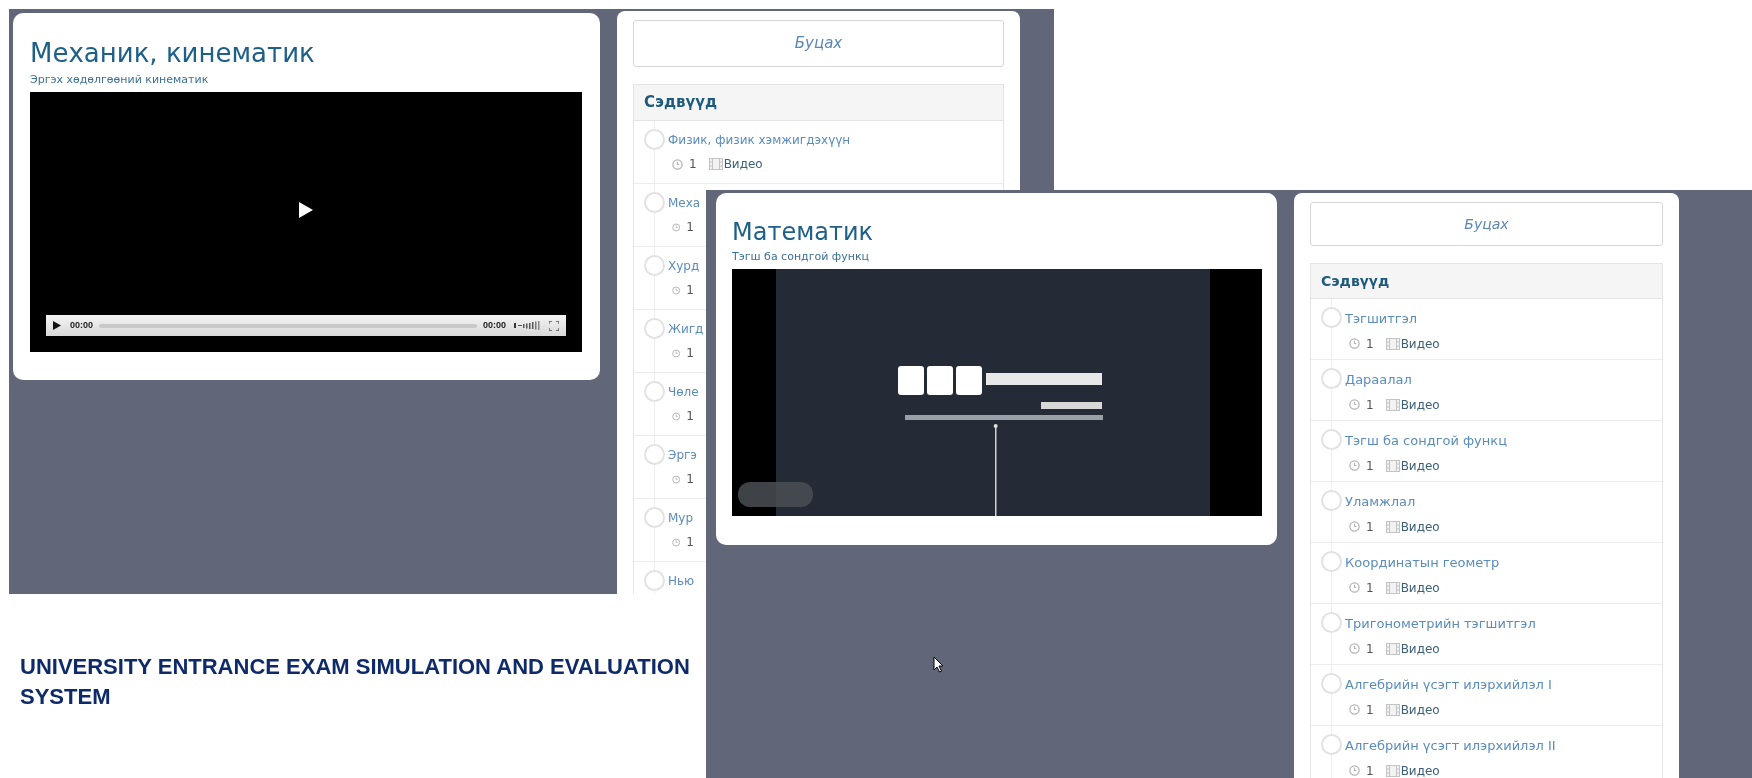 This screenshot has height=778, width=1752. What do you see at coordinates (760, 140) in the screenshot?
I see `topic-title: Физик, физик хэмжигдэхүүн` at bounding box center [760, 140].